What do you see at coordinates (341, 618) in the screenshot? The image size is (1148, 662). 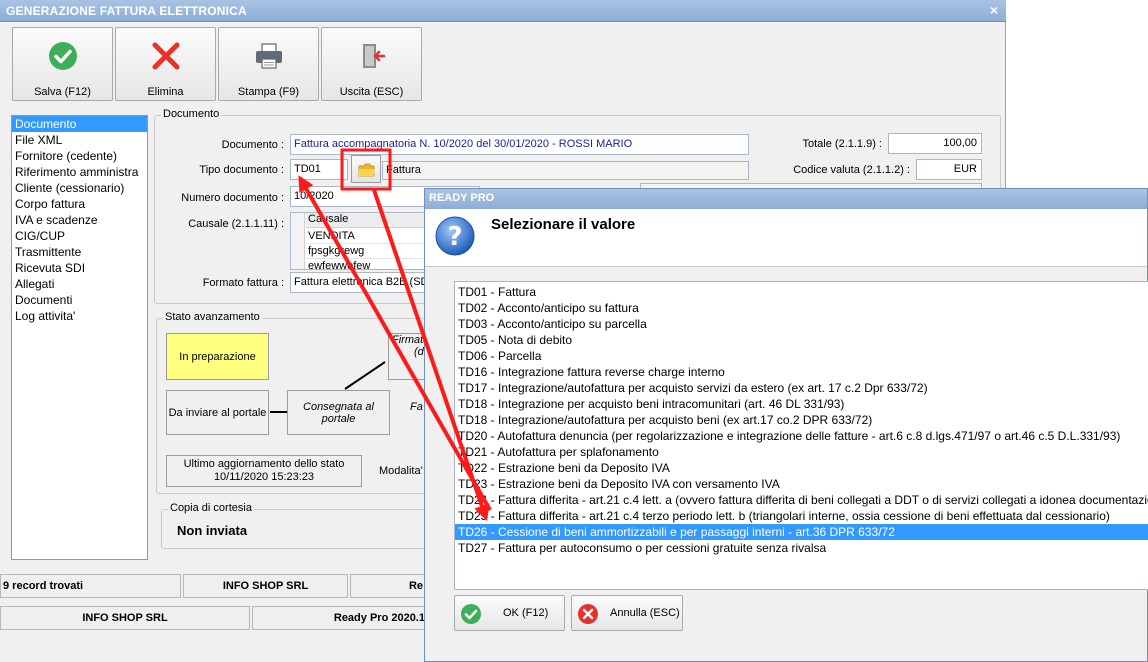 I see `version-cell: Ready Pro 2020.1` at bounding box center [341, 618].